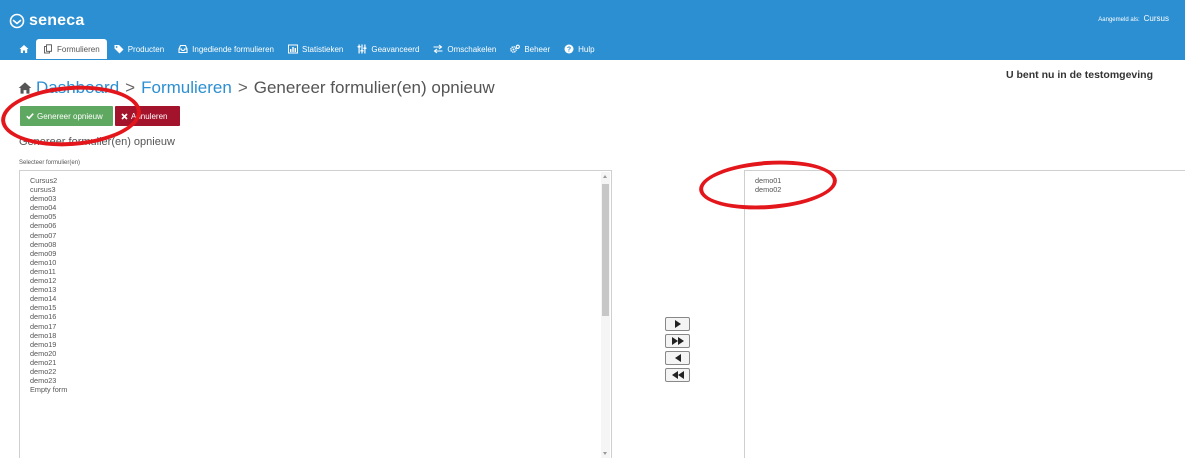 The image size is (1185, 458). I want to click on move-all-left-button, so click(677, 375).